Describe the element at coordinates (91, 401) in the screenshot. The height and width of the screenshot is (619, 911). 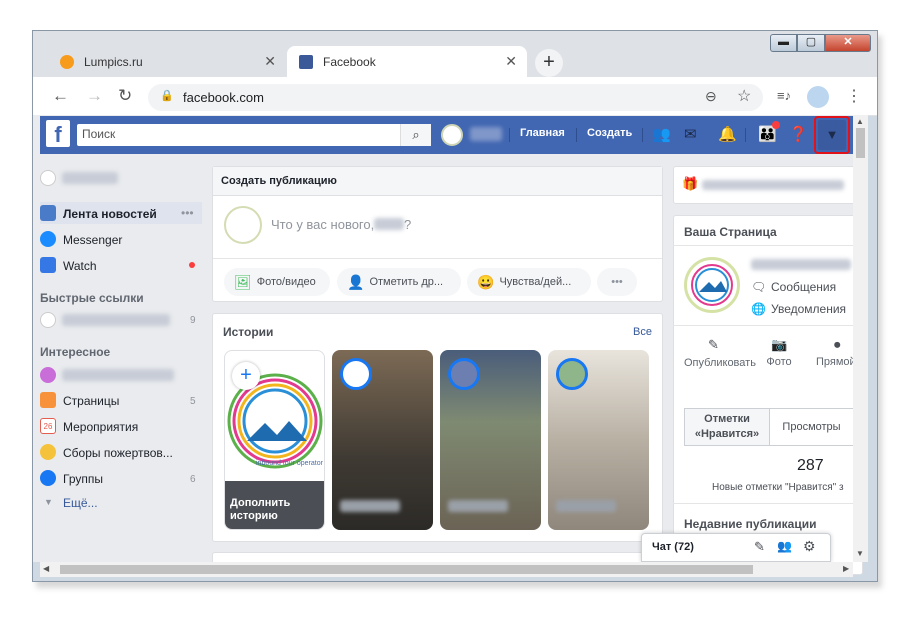
I see `sidebar-item-pages: Страницы` at that location.